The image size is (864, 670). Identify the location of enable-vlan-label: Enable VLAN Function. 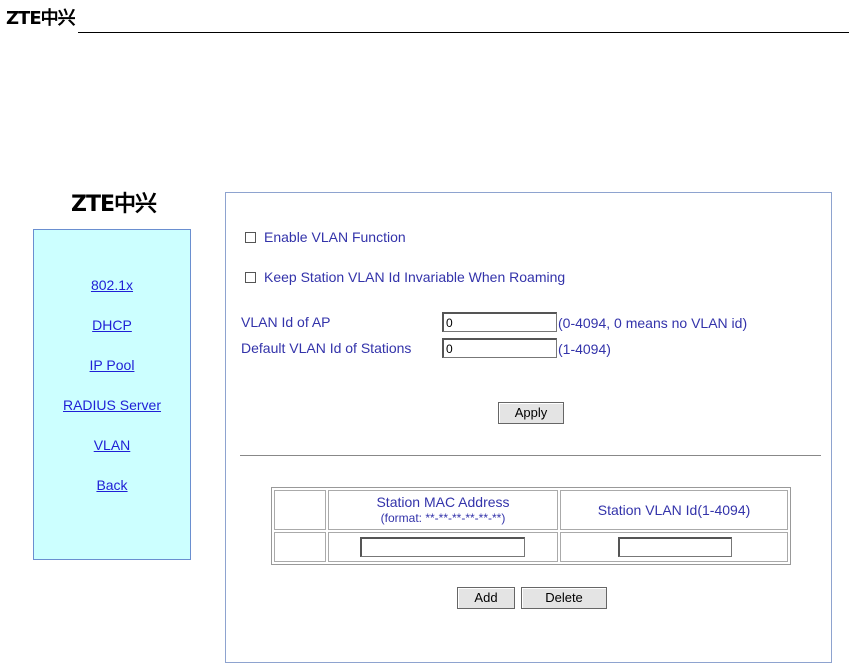
(335, 237).